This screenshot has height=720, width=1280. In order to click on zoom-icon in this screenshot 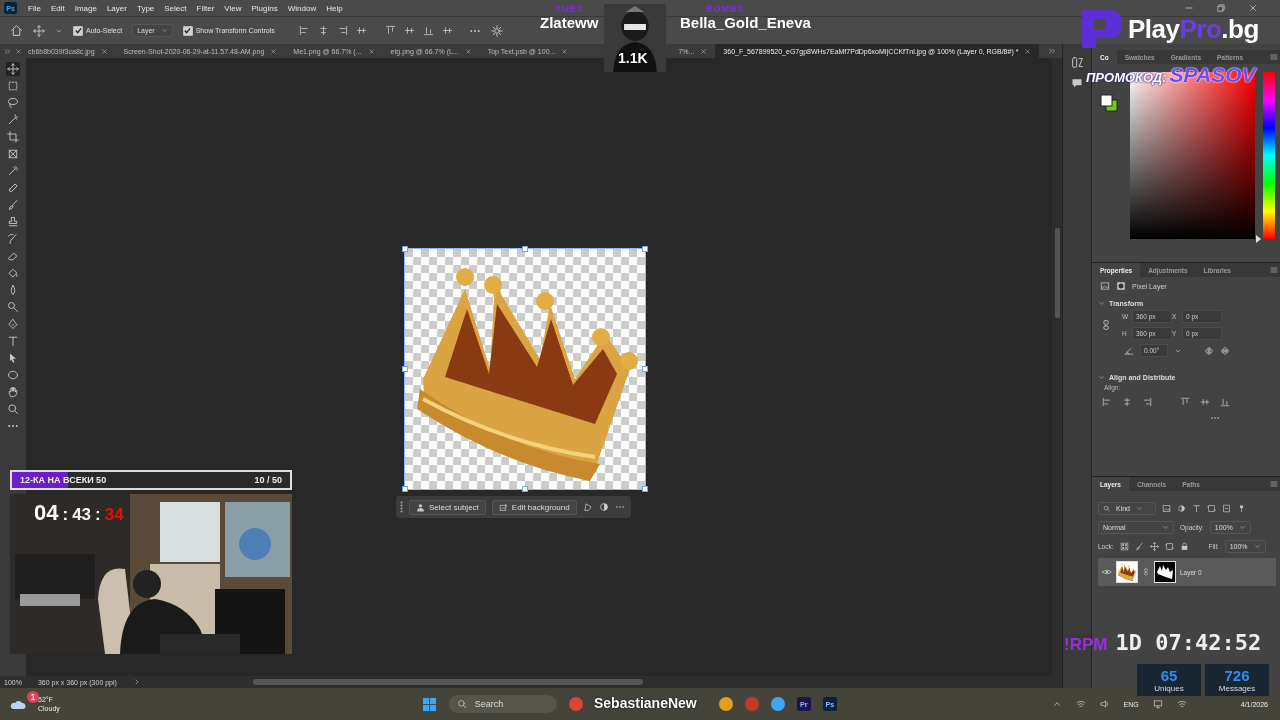, I will do `click(13, 409)`.